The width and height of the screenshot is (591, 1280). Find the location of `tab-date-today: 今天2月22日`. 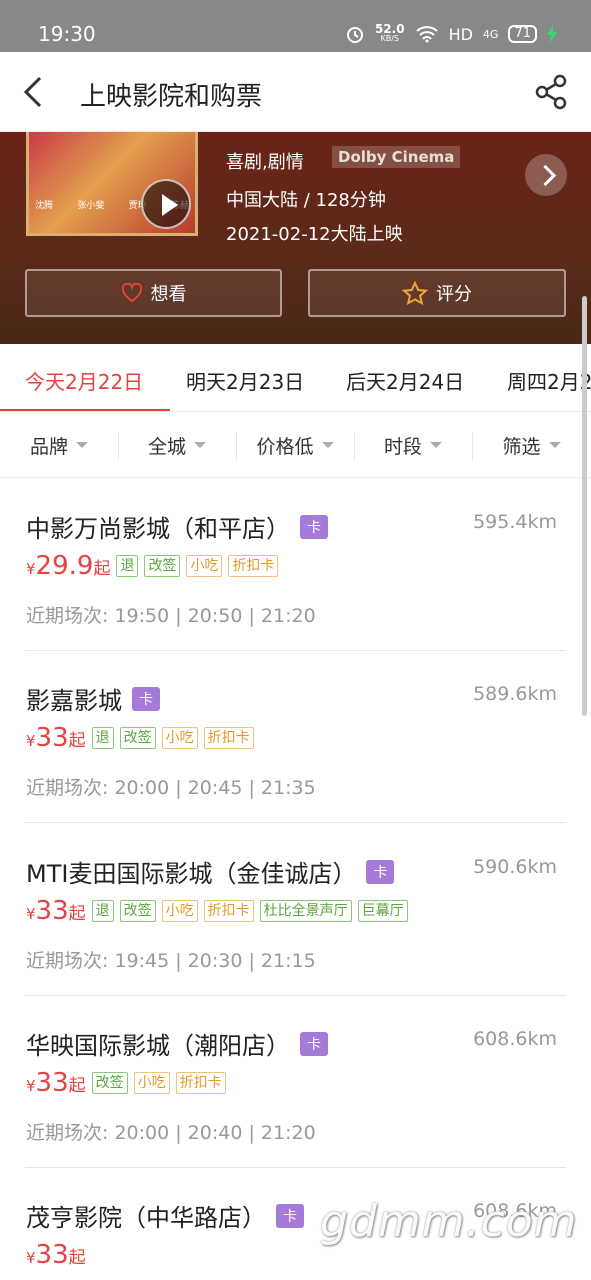

tab-date-today: 今天2月22日 is located at coordinates (84, 380).